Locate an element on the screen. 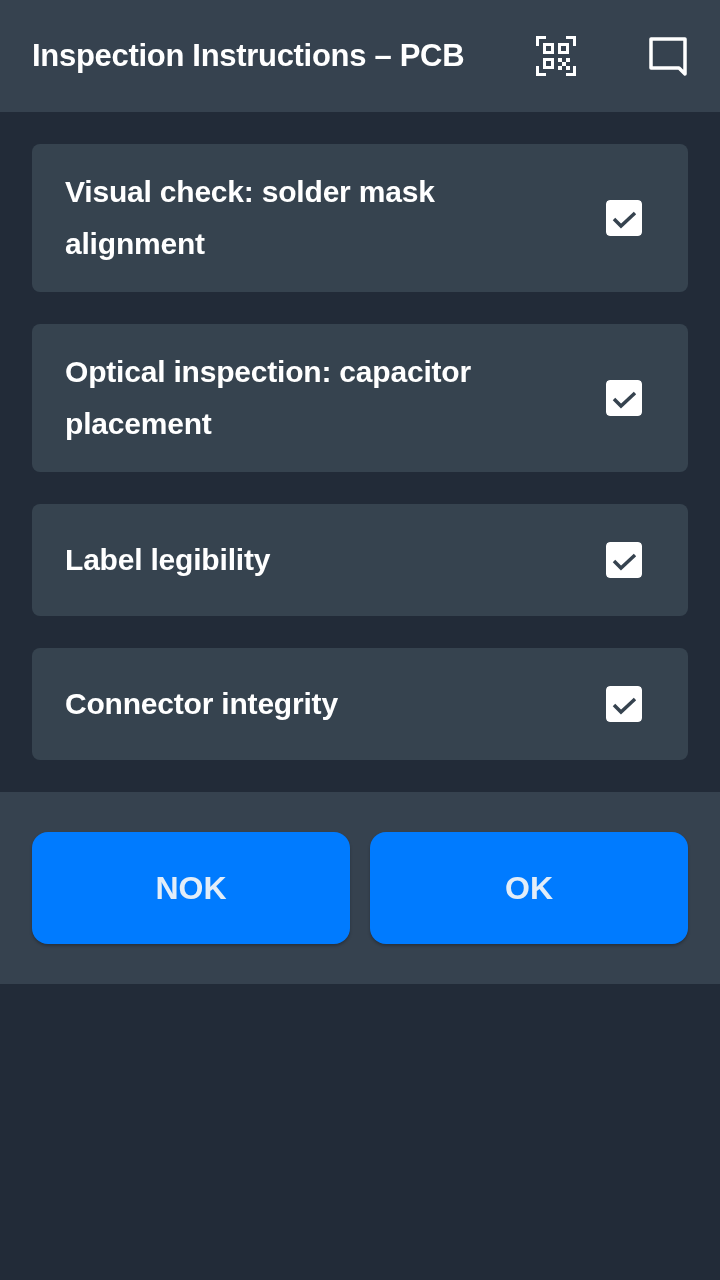  checklist-item-label: Visual check: solder mask alignment is located at coordinates (250, 218).